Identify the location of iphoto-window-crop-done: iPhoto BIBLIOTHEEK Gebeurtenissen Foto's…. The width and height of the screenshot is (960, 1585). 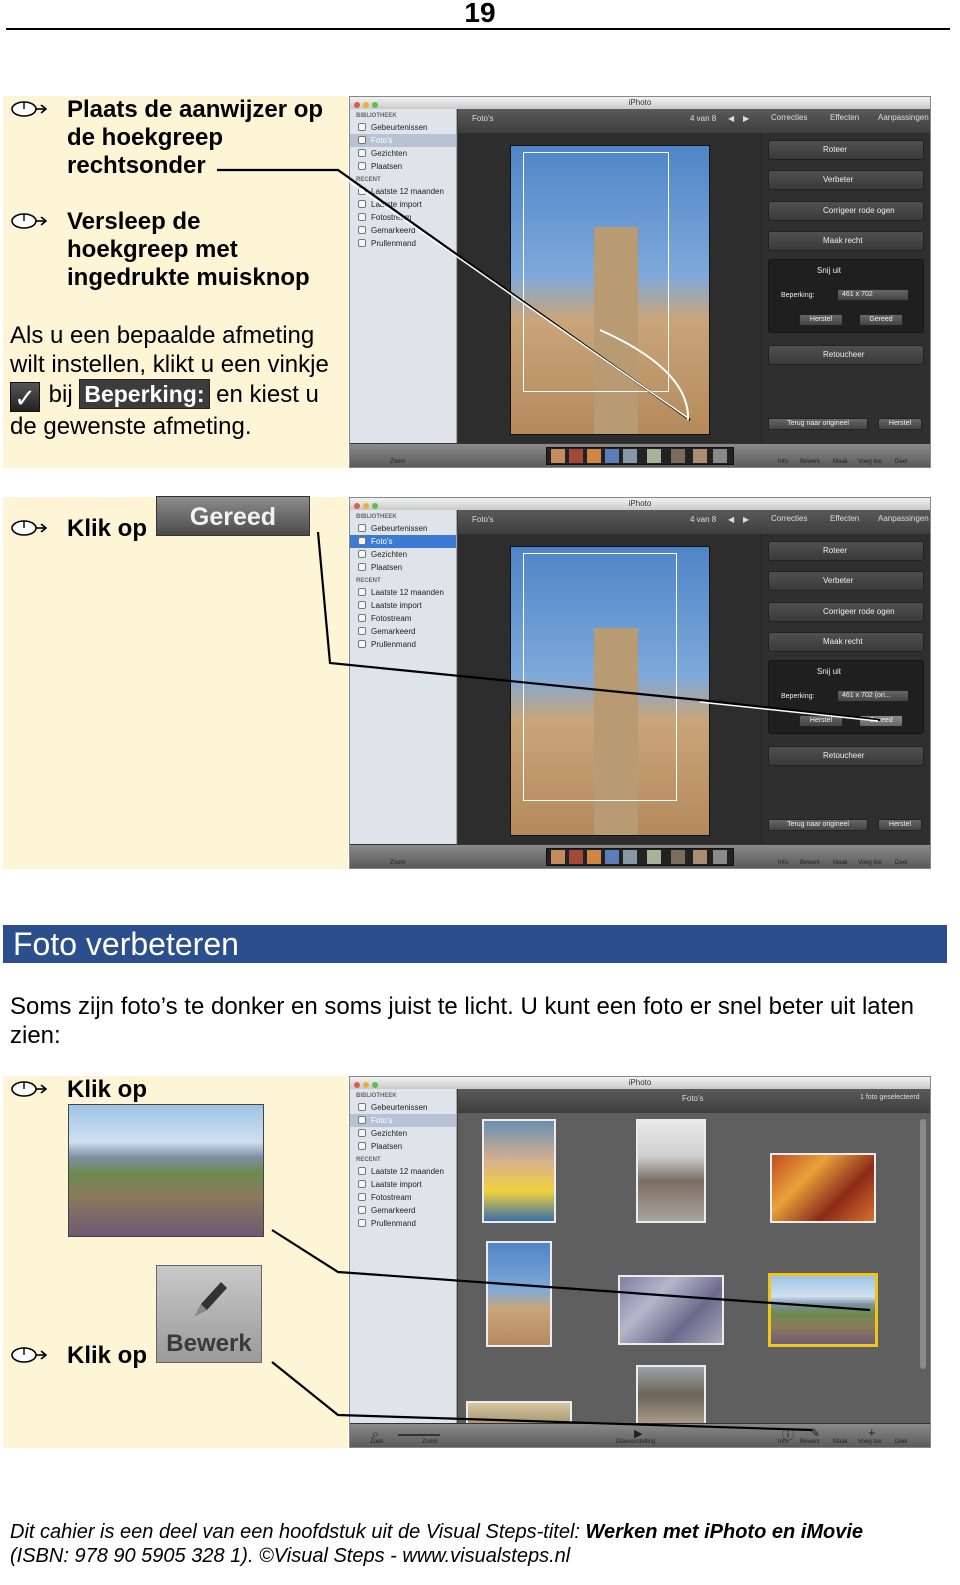
(640, 683).